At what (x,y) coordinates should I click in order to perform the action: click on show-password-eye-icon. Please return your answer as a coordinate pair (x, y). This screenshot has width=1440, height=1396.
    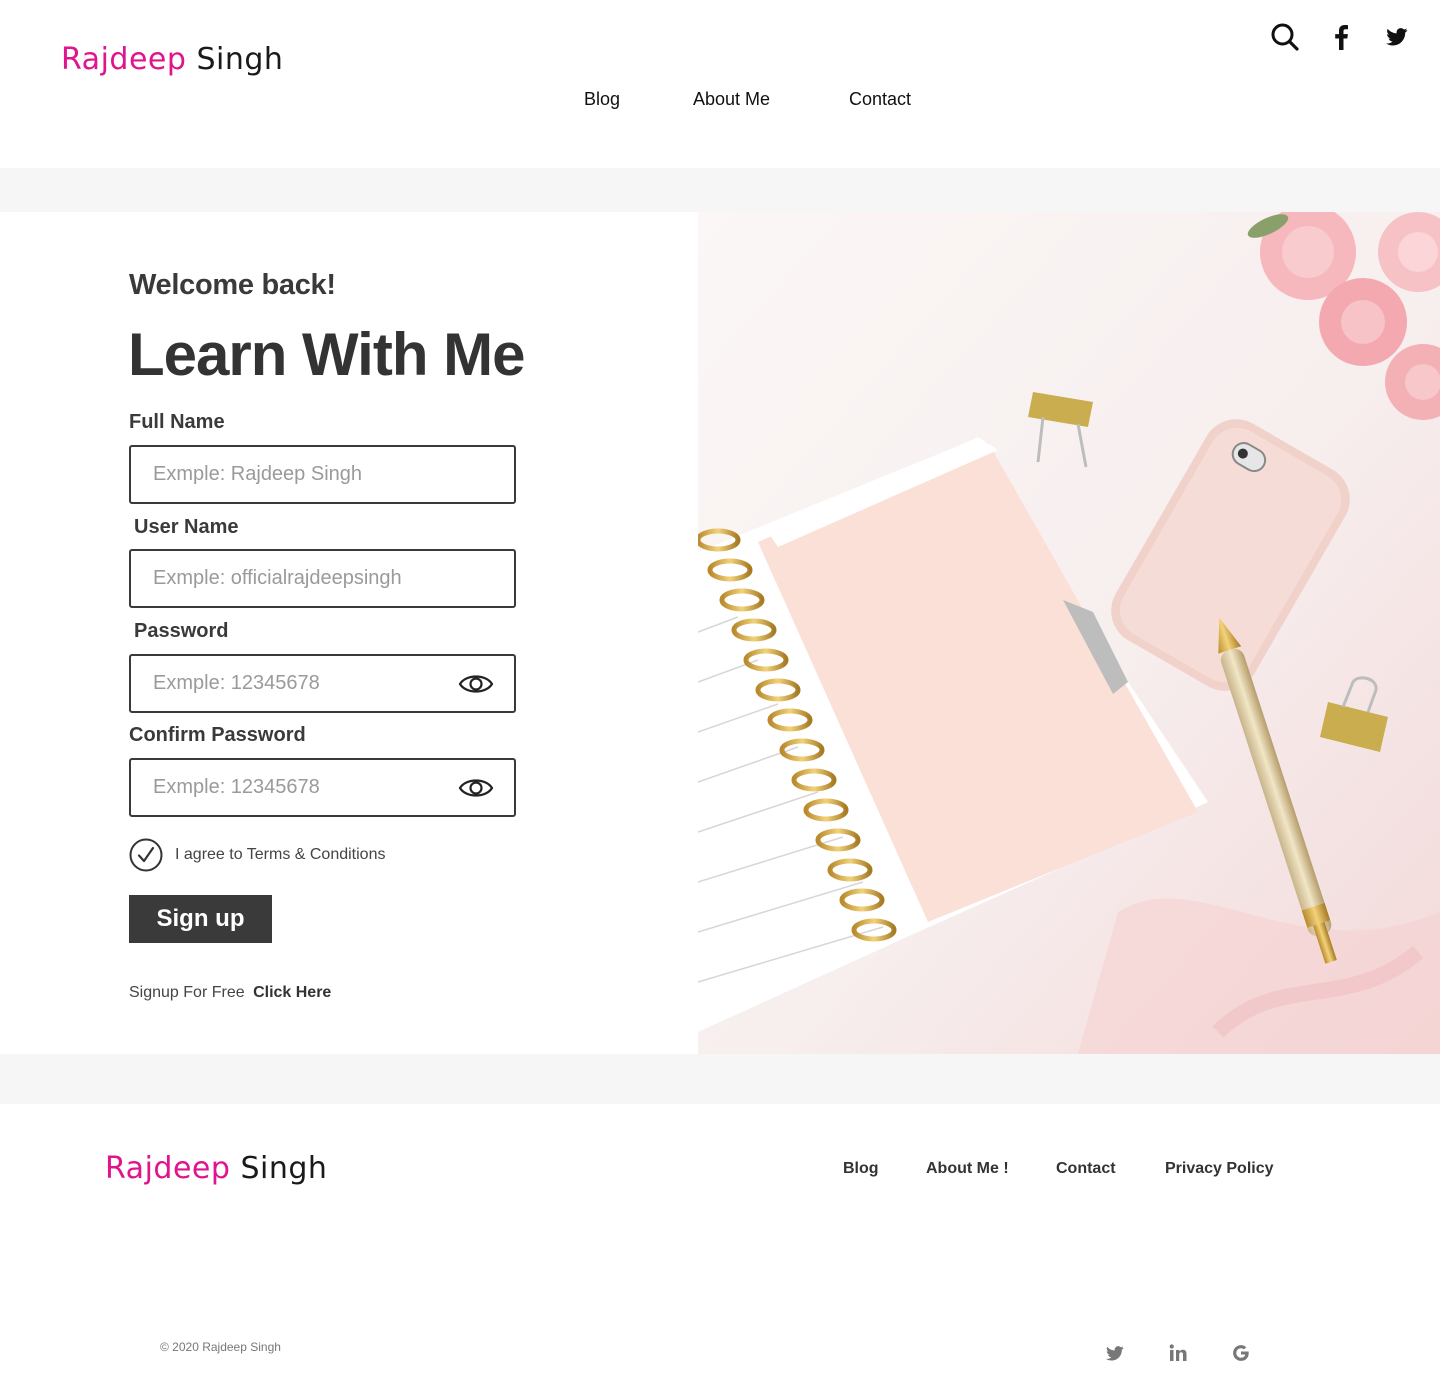
    Looking at the image, I should click on (476, 684).